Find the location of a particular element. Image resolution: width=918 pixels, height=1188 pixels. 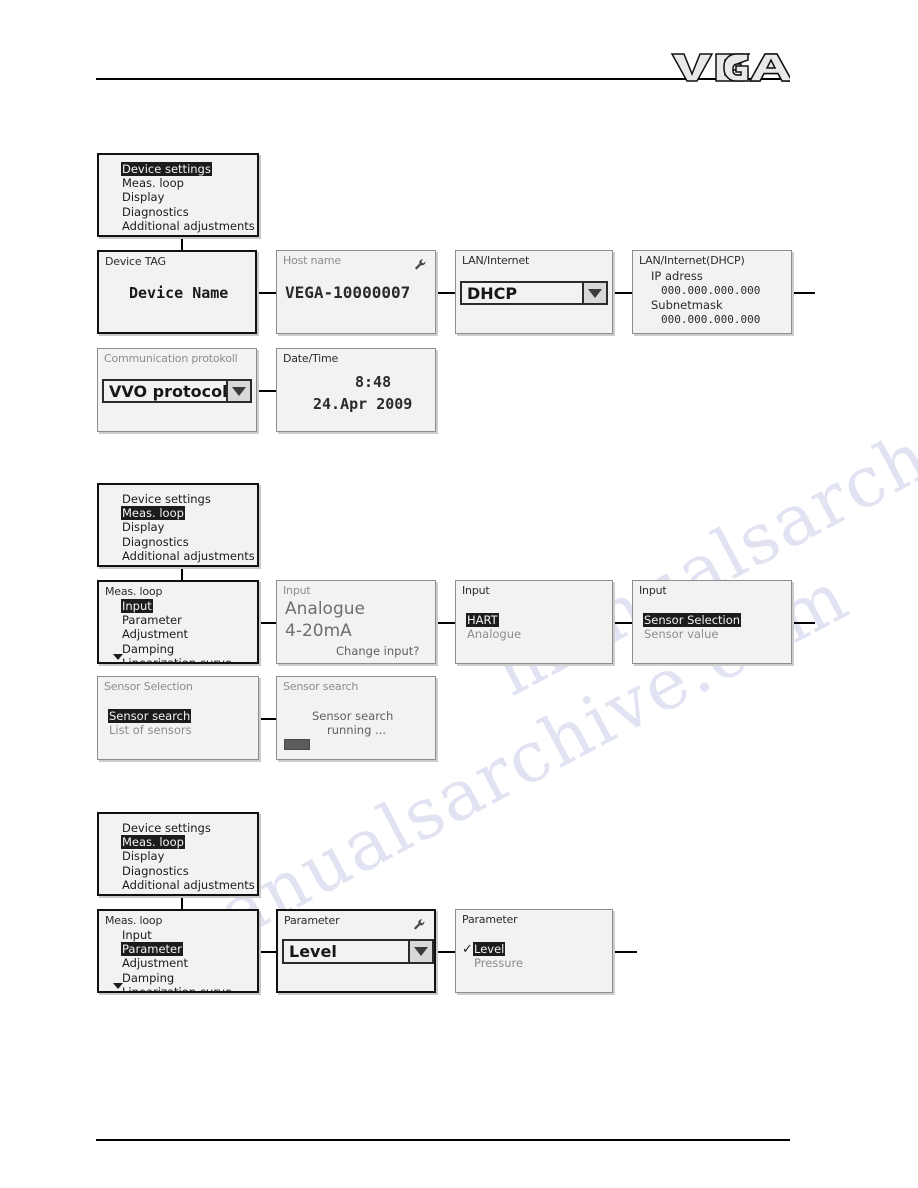

protocol-value: VVO protocol is located at coordinates (167, 391).